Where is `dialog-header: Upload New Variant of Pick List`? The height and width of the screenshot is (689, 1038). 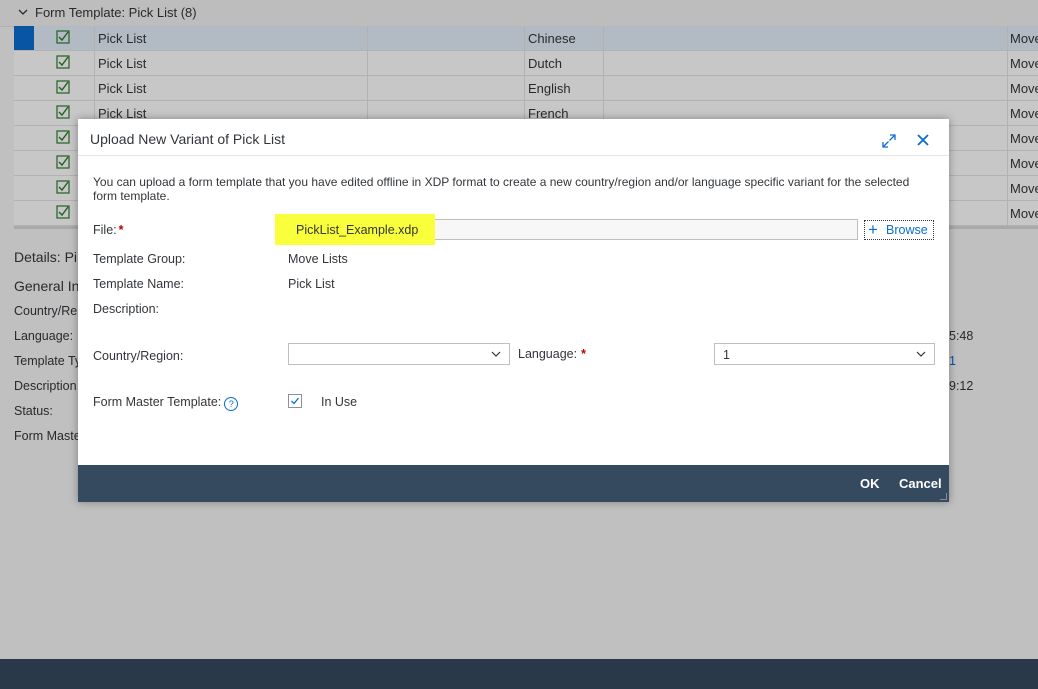 dialog-header: Upload New Variant of Pick List is located at coordinates (513, 137).